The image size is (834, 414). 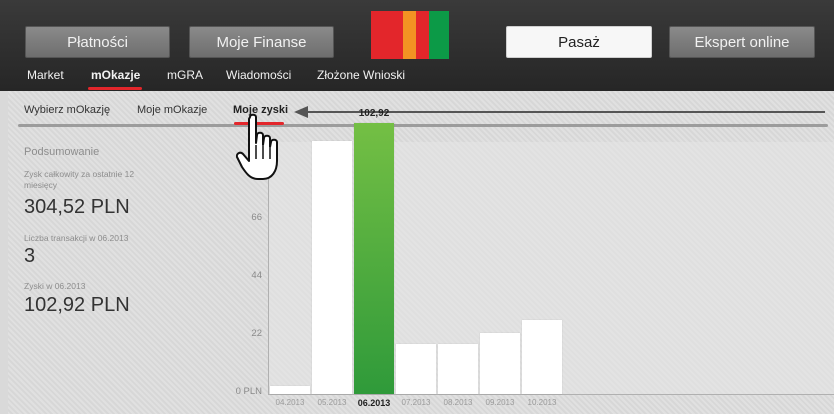 I want to click on transaction-count-value: 3, so click(x=30, y=256).